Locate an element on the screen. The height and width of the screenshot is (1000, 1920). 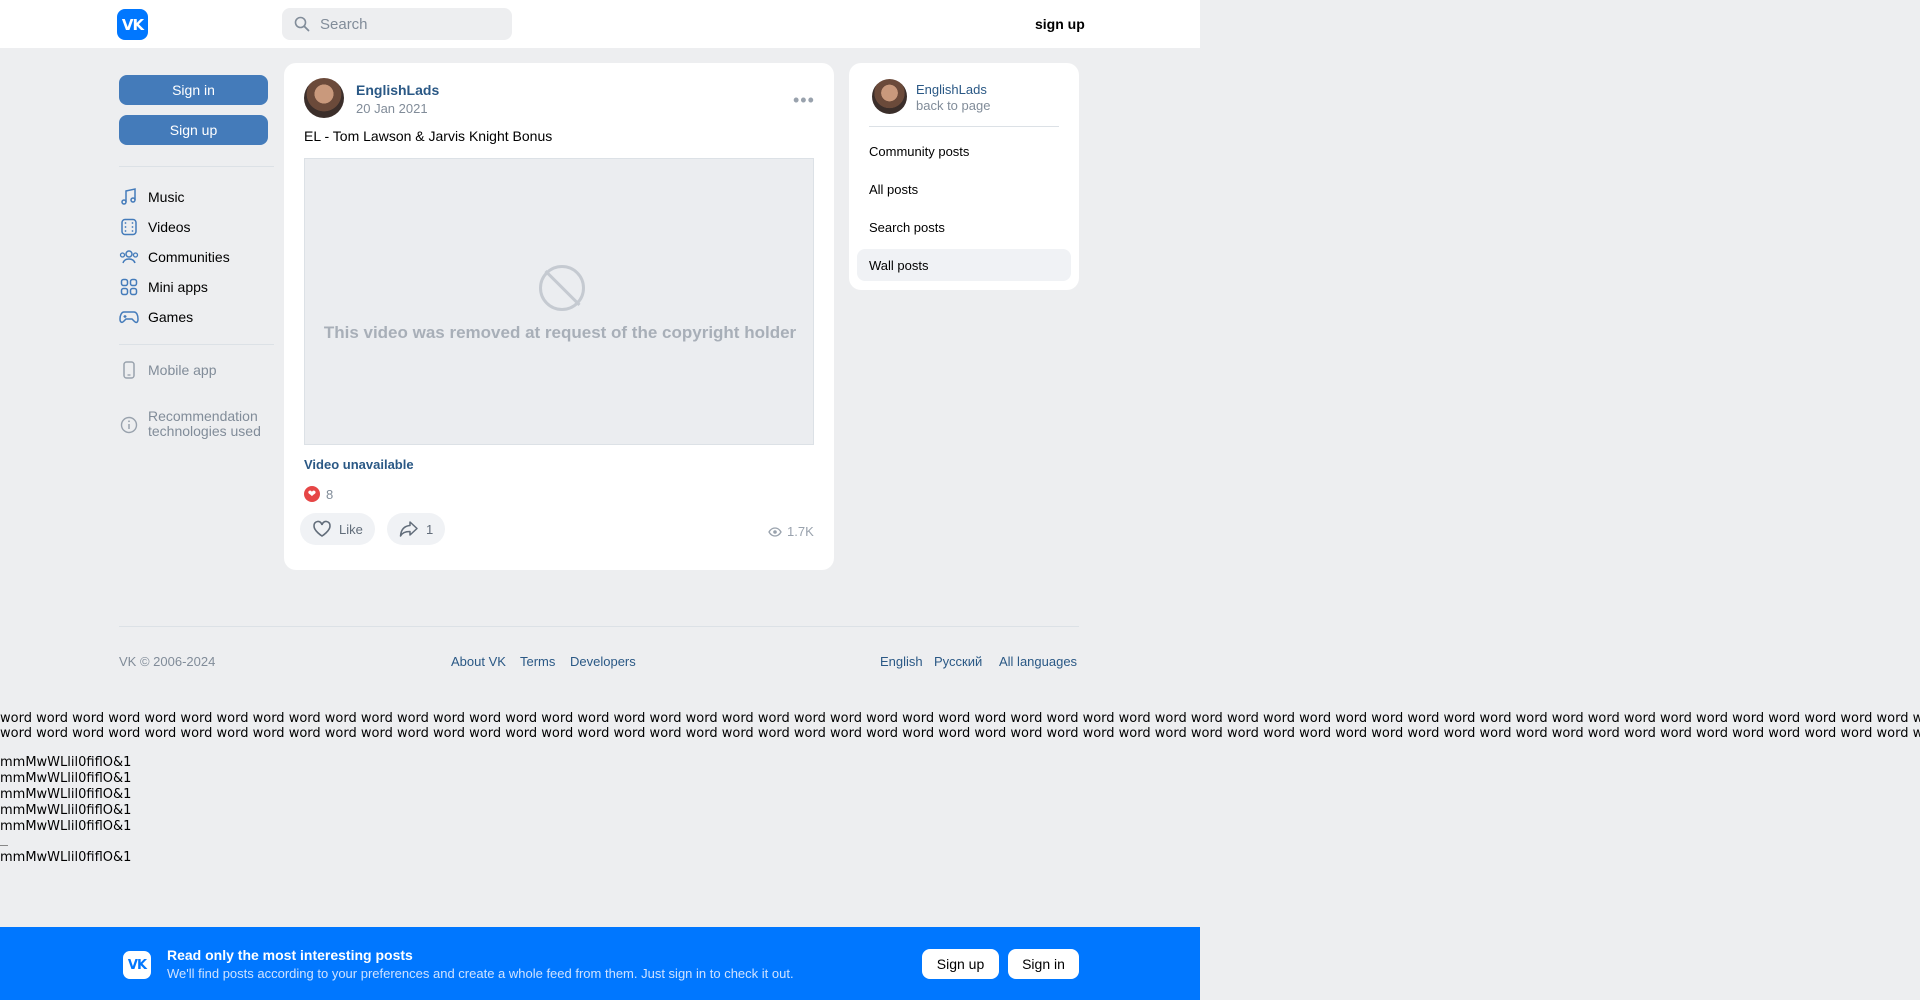
share-button: 1 is located at coordinates (416, 529).